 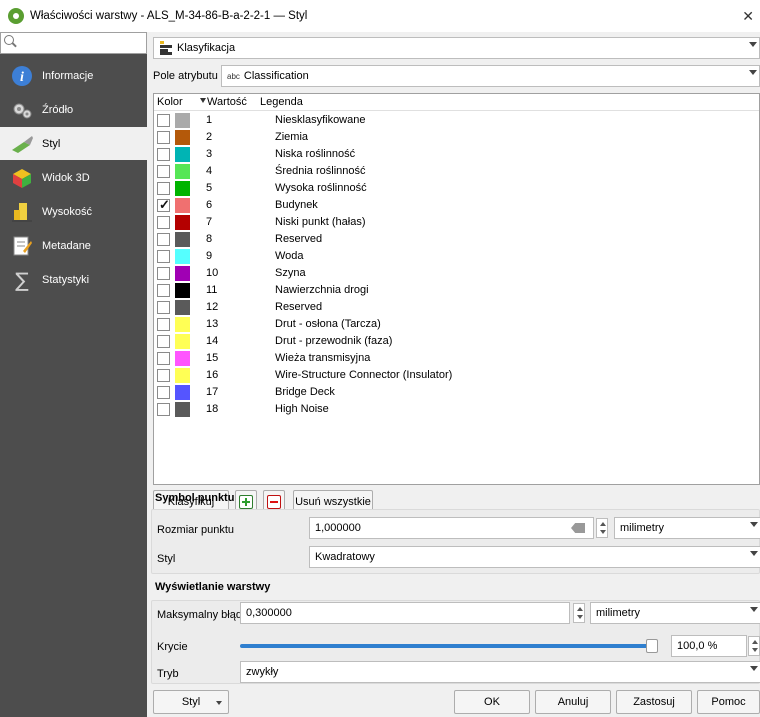 What do you see at coordinates (654, 702) in the screenshot?
I see `apply-button: Zastosuj` at bounding box center [654, 702].